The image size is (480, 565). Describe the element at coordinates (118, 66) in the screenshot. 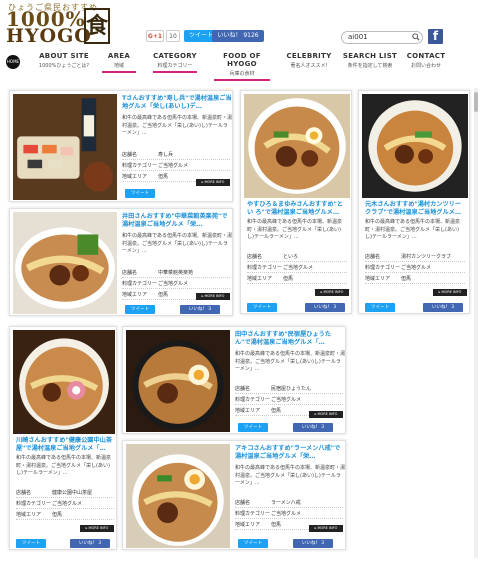

I see `nav-area-sub: 地域` at that location.